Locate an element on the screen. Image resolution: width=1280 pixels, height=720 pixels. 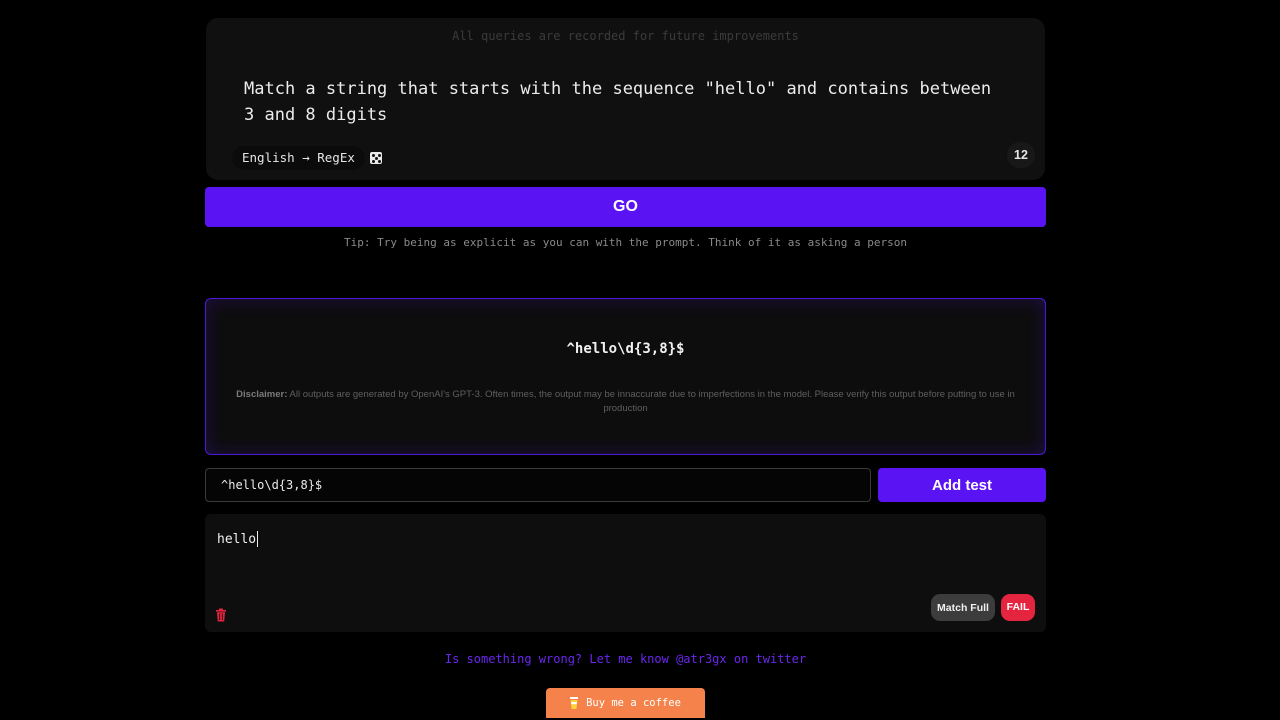
delete-test-button is located at coordinates (221, 615).